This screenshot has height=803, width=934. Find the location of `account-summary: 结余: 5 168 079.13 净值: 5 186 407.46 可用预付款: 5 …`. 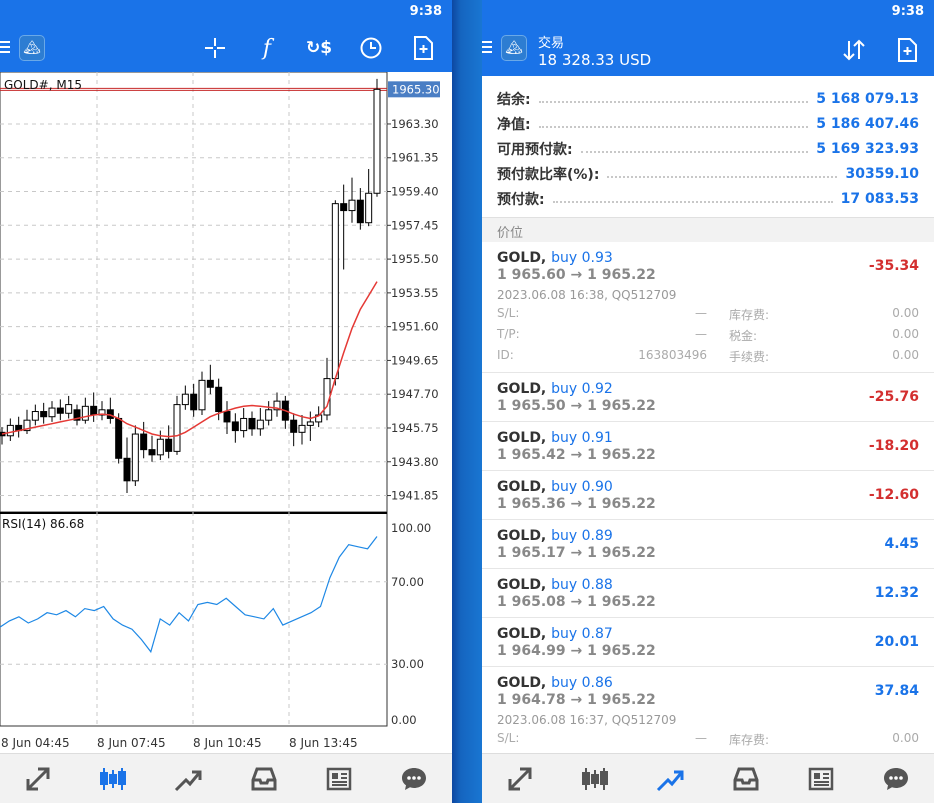

account-summary: 结余: 5 168 079.13 净值: 5 186 407.46 可用预付款: 5 … is located at coordinates (708, 147).